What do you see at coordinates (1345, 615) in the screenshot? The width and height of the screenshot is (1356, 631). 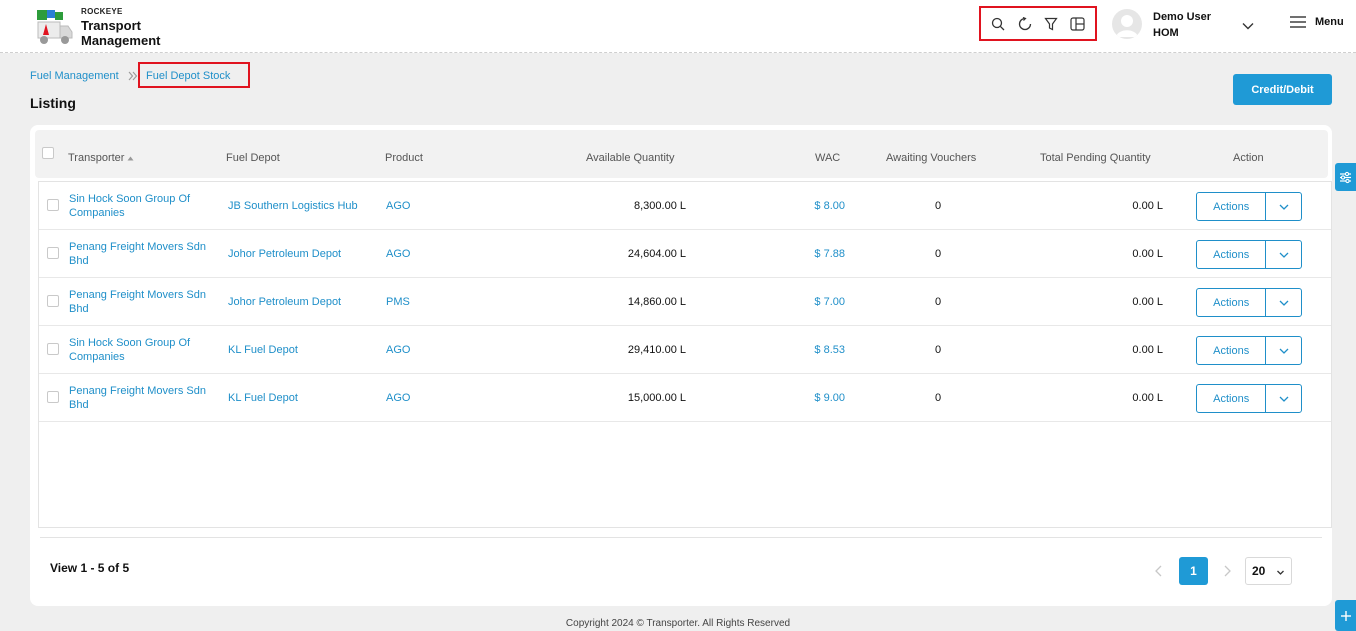 I see `add-button` at bounding box center [1345, 615].